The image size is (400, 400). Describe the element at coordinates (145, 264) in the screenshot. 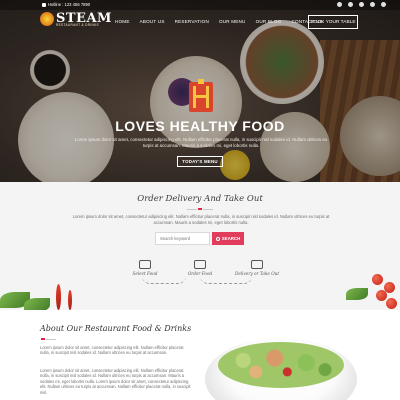

I see `food-tray-icon` at that location.